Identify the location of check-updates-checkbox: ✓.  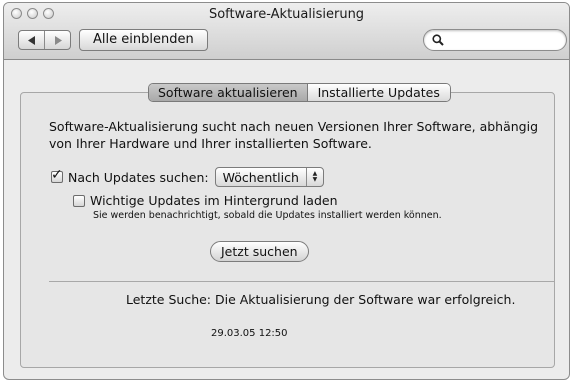
(57, 175).